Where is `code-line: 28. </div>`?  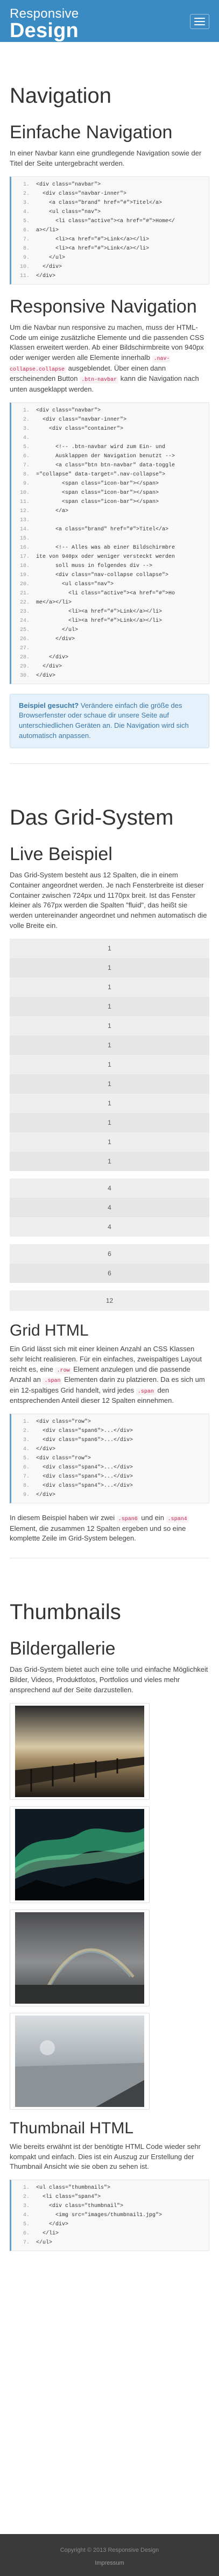
code-line: 28. </div> is located at coordinates (110, 657).